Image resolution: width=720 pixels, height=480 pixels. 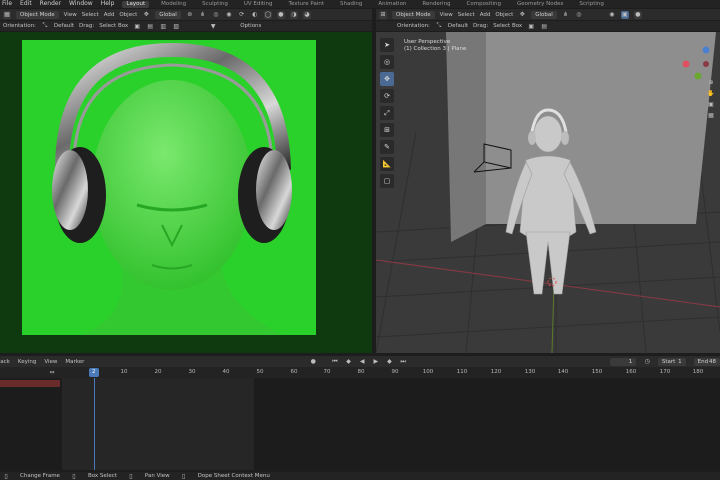 I want to click on mouse-right-icon: ▯, so click(x=183, y=476).